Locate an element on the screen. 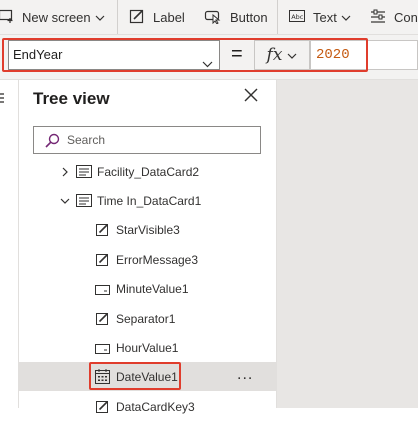 This screenshot has height=421, width=418. tree-view-rail-icon is located at coordinates (3, 143).